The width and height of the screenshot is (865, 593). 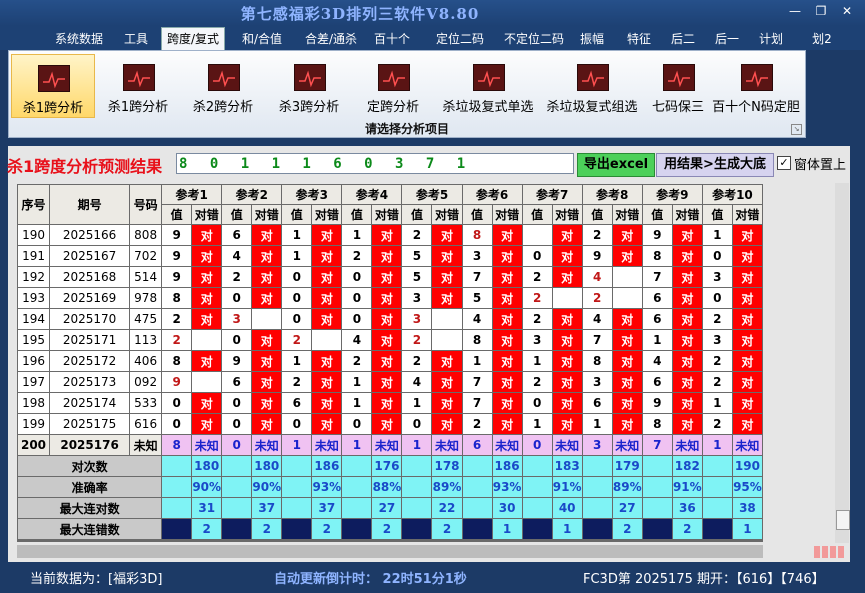 What do you see at coordinates (390, 361) in the screenshot?
I see `table-row: 196 2025172 406 8 对 9 对 1 对 2 对 2 对 1 对 1 对 8 对 4 对 2 对` at bounding box center [390, 361].